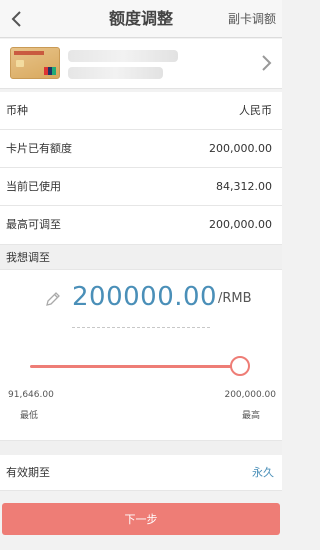 This screenshot has width=320, height=550. Describe the element at coordinates (267, 63) in the screenshot. I see `chevron-right-icon` at that location.